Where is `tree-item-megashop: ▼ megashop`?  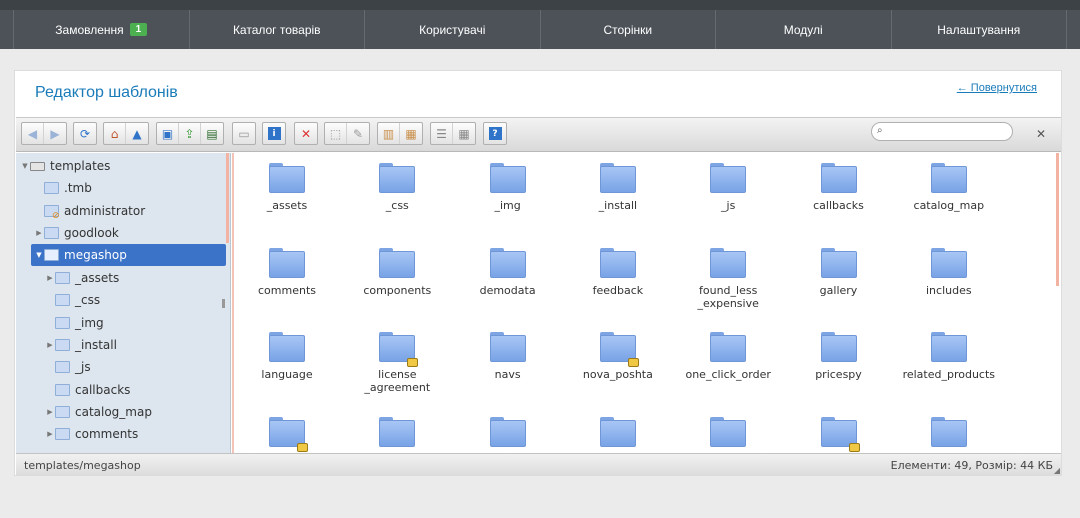 tree-item-megashop: ▼ megashop is located at coordinates (128, 255).